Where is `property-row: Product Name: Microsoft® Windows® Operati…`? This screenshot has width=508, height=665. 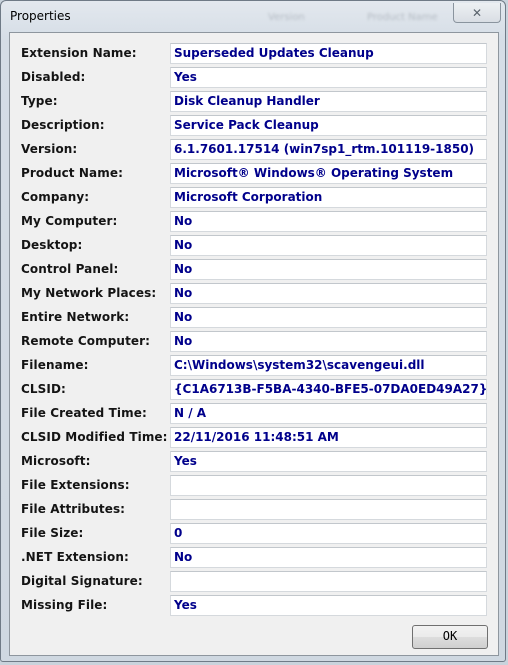
property-row: Product Name: Microsoft® Windows® Operati… is located at coordinates (254, 174).